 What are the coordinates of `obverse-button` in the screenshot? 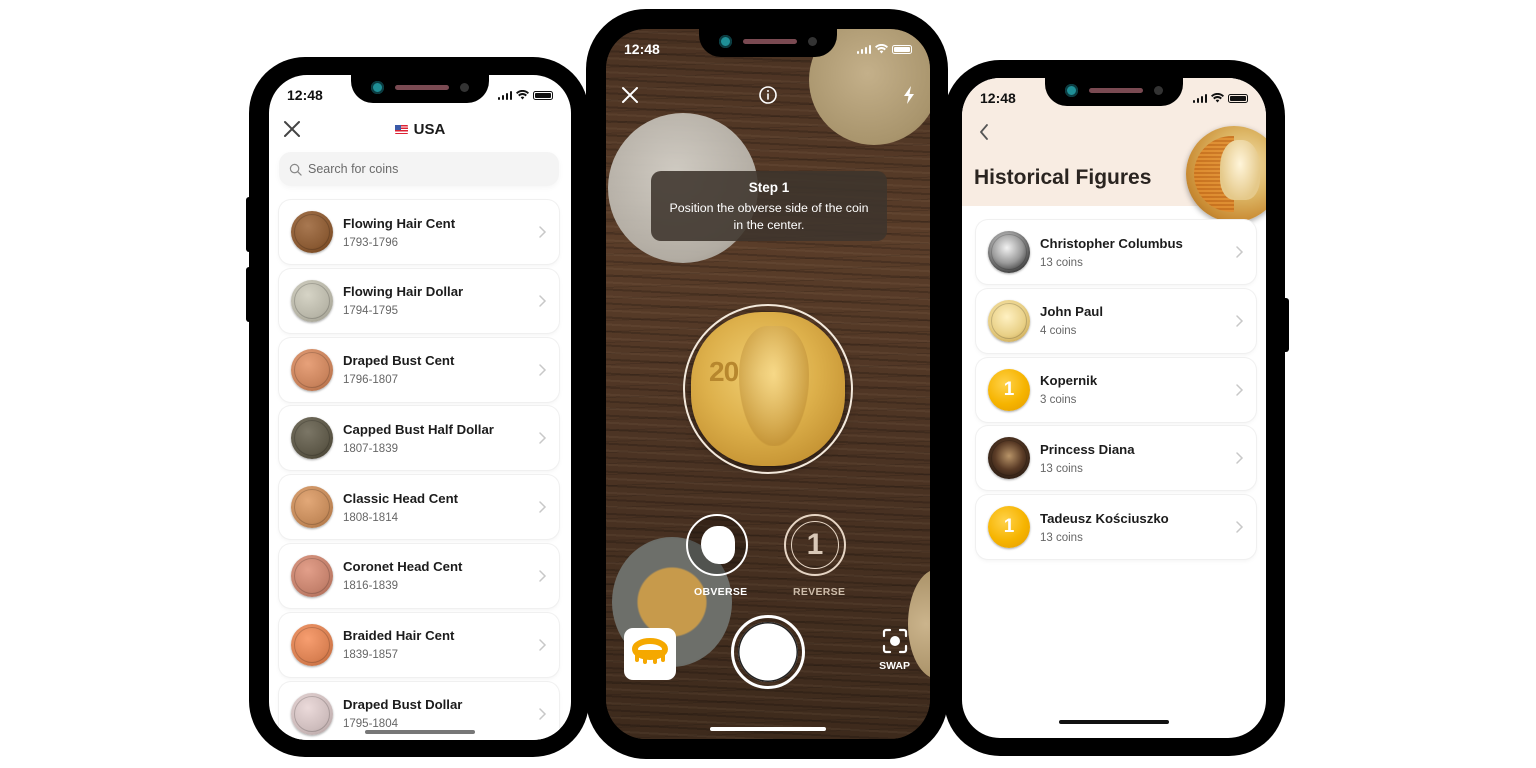 It's located at (717, 545).